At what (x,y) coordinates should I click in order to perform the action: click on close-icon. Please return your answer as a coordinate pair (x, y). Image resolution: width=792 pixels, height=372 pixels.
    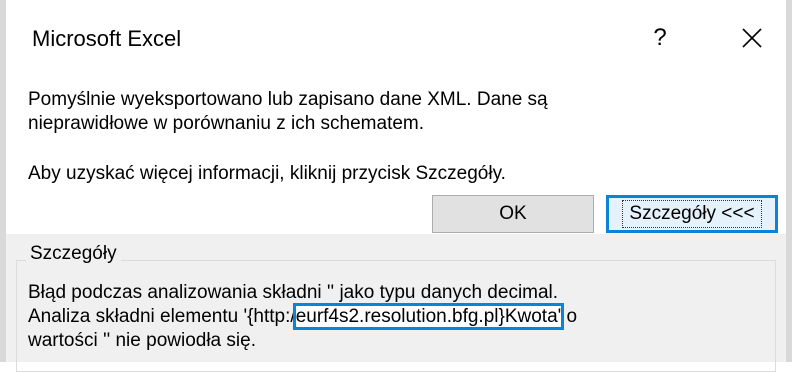
    Looking at the image, I should click on (752, 38).